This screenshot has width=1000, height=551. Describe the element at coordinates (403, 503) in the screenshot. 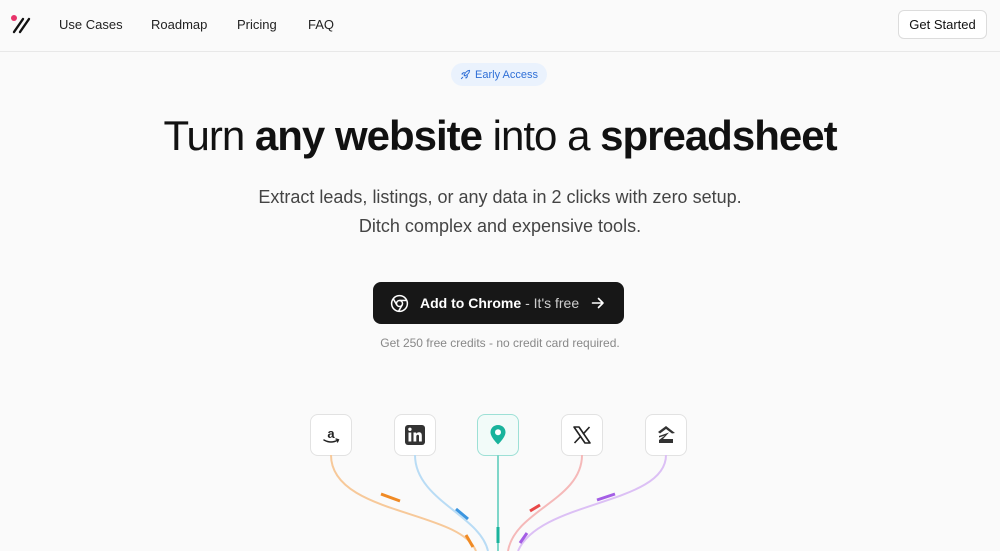

I see `amazon-line` at that location.